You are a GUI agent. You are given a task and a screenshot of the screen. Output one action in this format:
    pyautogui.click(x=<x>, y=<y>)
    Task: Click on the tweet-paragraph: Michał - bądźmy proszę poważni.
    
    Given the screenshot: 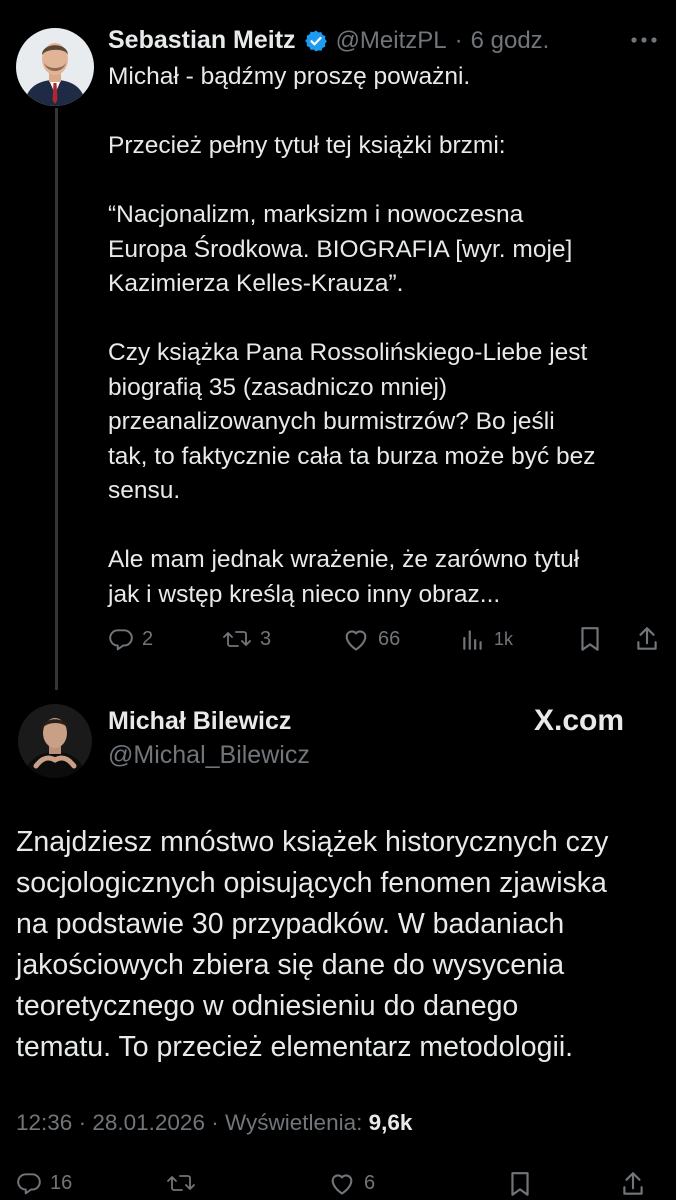 What is the action you would take?
    pyautogui.click(x=289, y=76)
    